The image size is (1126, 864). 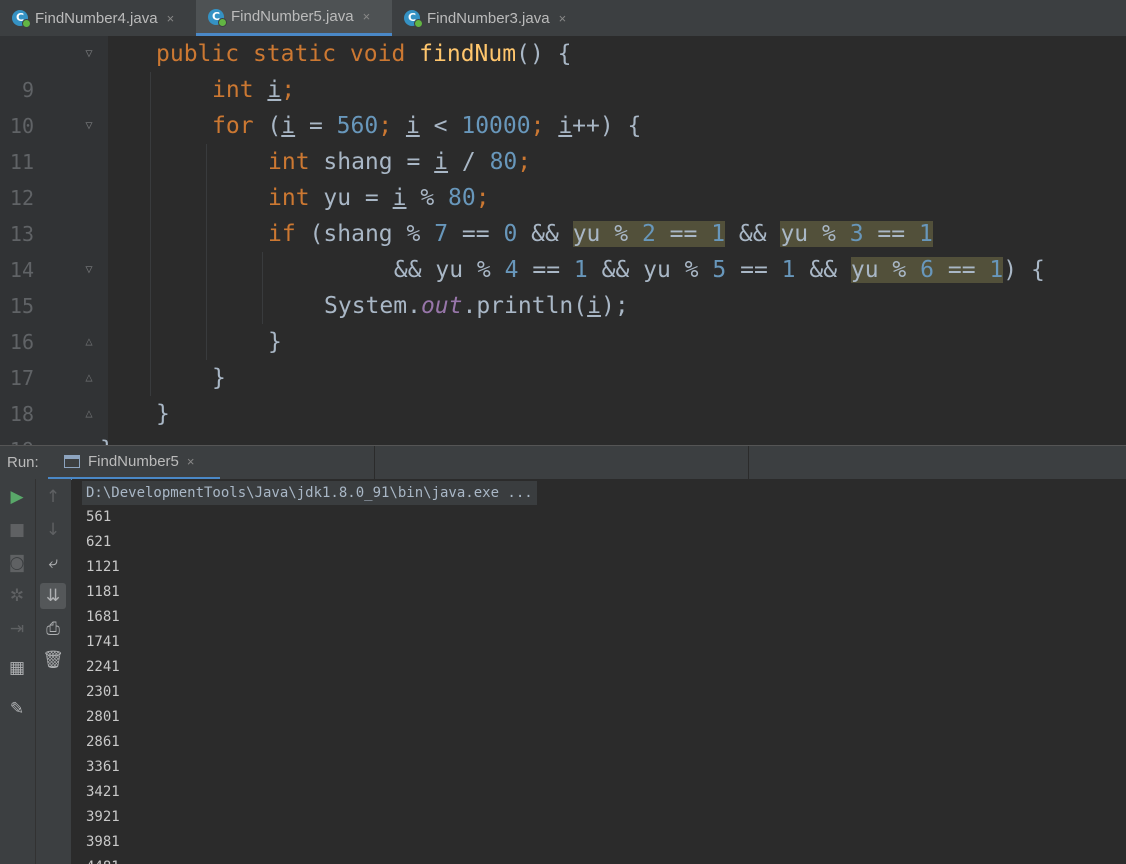 I want to click on token: if, so click(x=282, y=234).